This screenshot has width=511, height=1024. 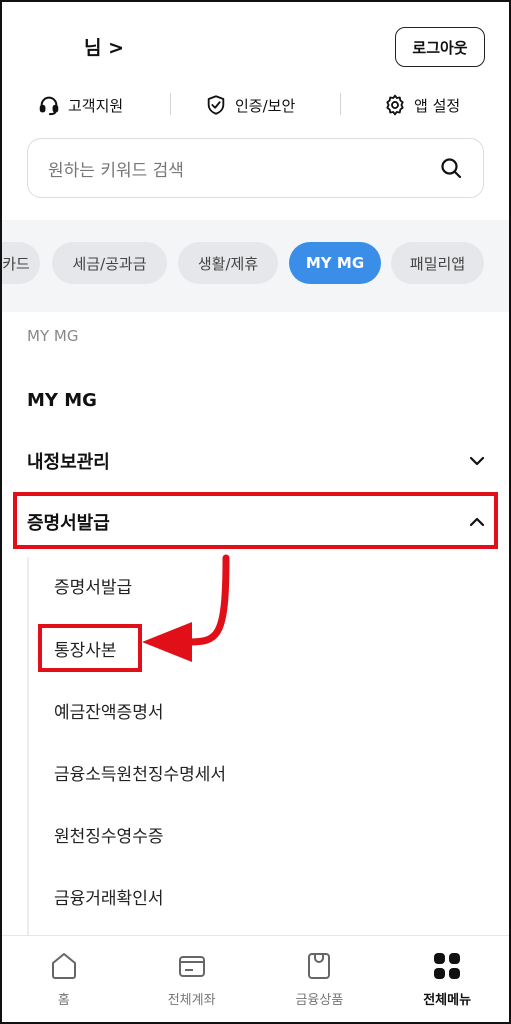 What do you see at coordinates (28, 747) in the screenshot?
I see `submenu-guide-line` at bounding box center [28, 747].